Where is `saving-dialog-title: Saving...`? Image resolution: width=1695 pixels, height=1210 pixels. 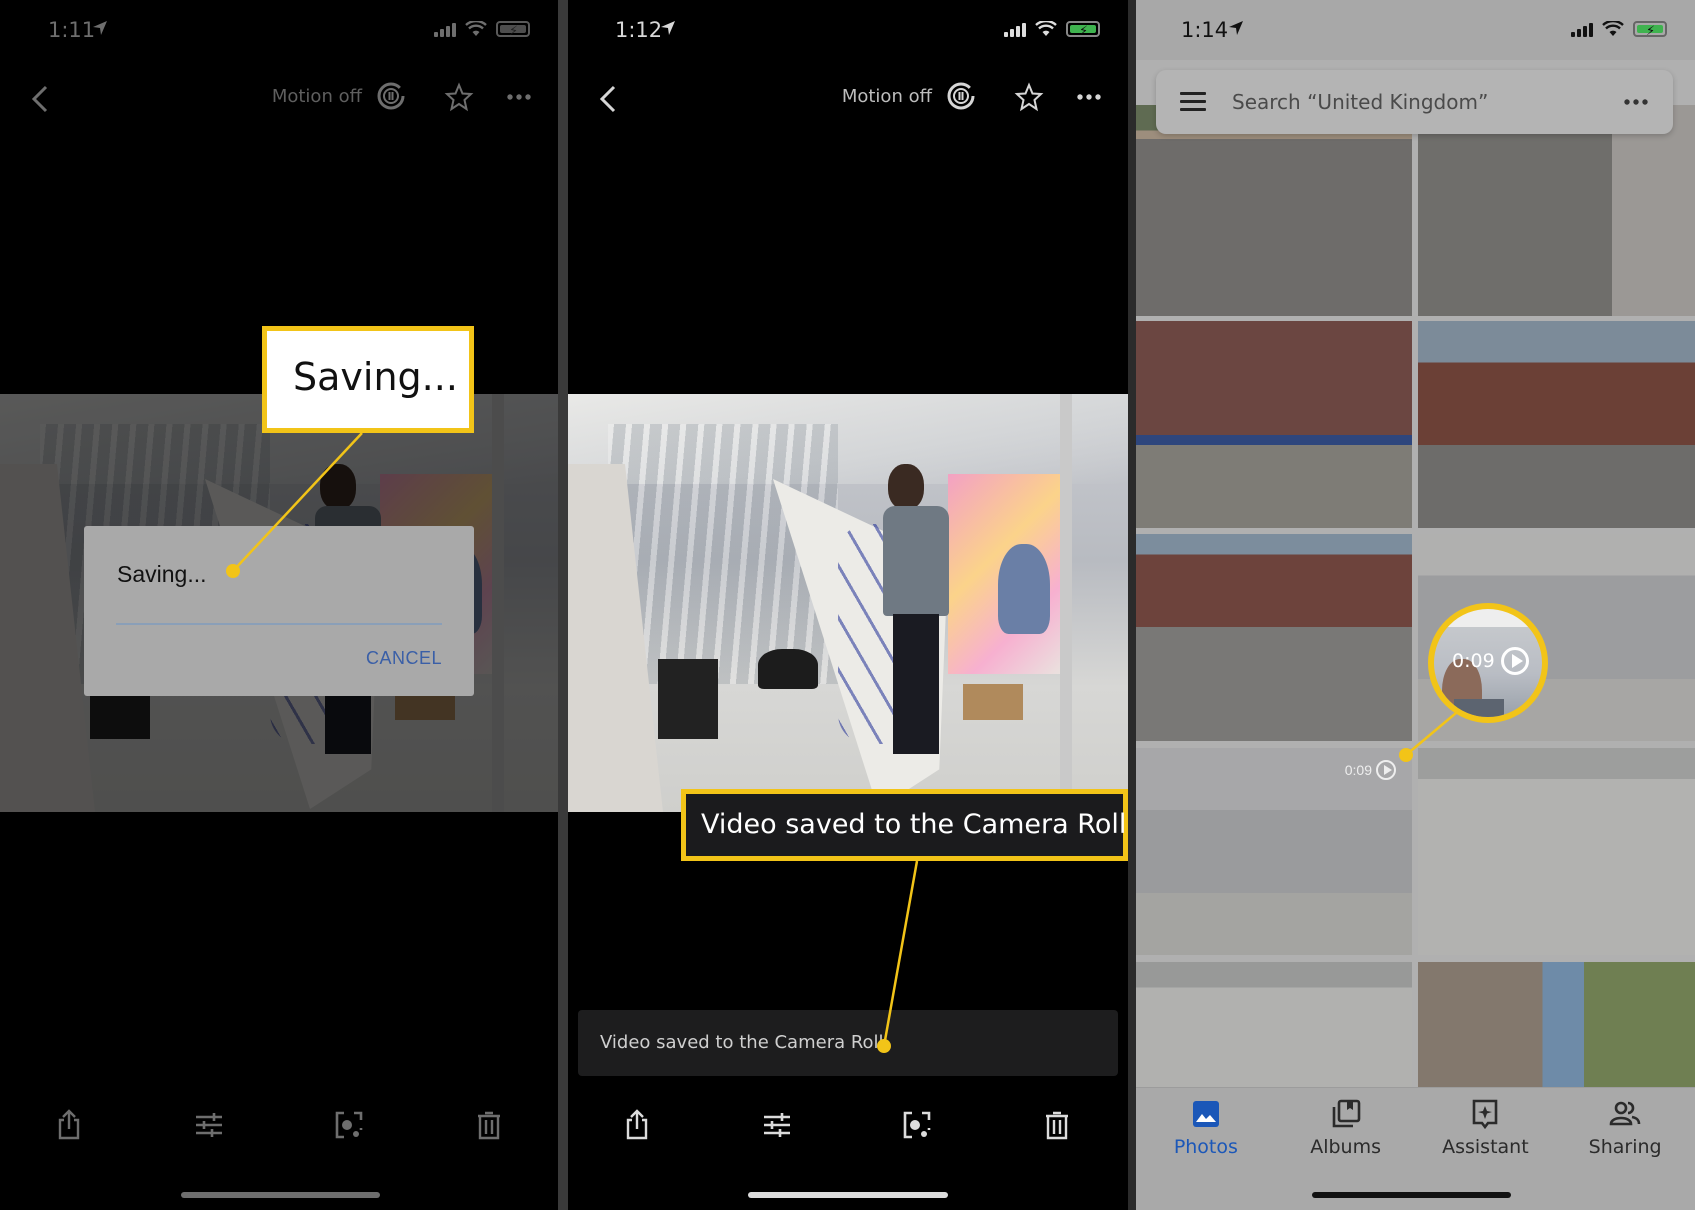
saving-dialog-title: Saving... is located at coordinates (162, 574).